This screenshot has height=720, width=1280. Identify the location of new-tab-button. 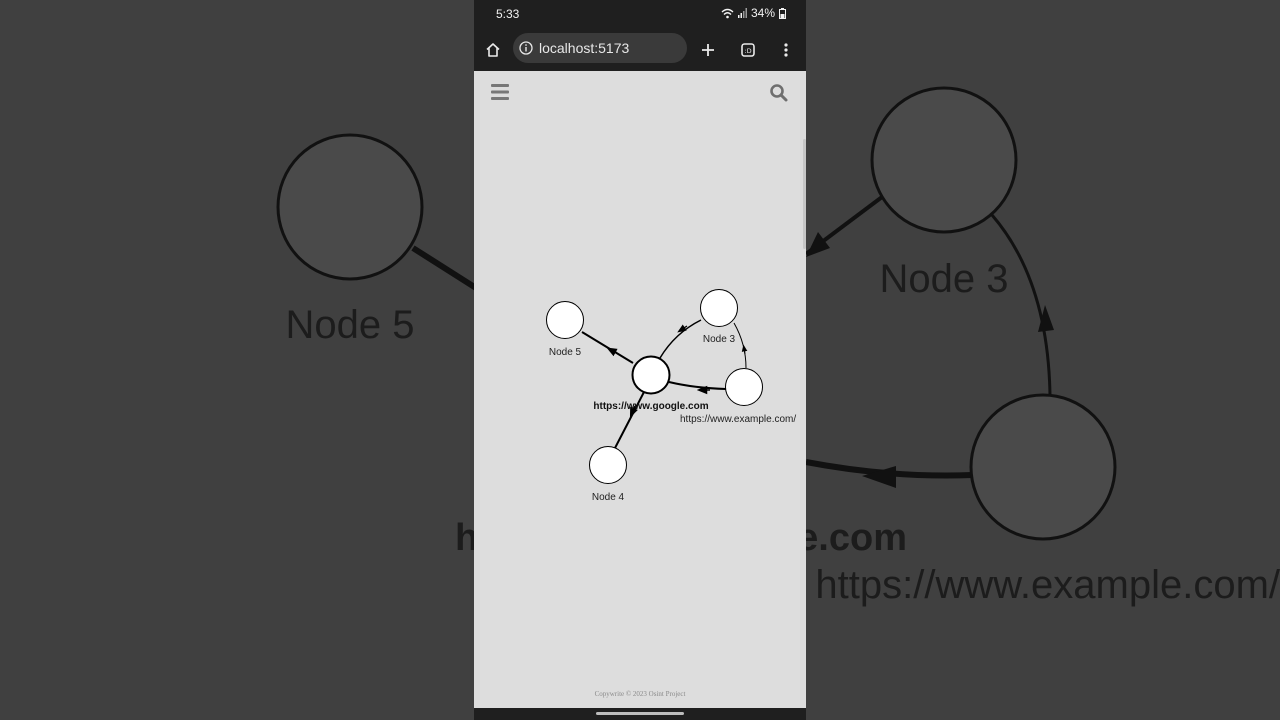
(708, 50).